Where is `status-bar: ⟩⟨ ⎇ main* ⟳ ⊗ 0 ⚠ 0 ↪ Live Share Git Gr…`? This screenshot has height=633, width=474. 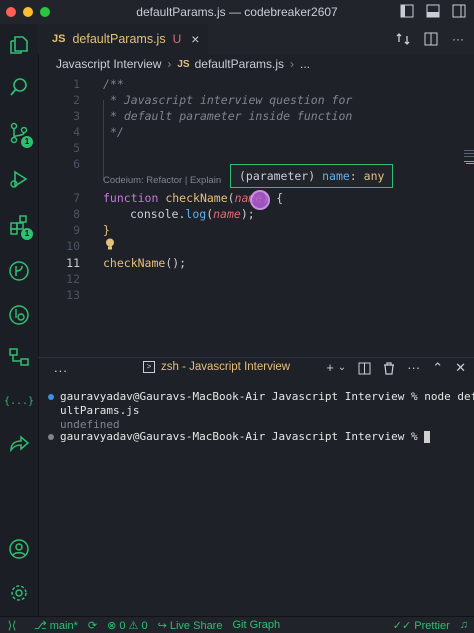
status-bar: ⟩⟨ ⎇ main* ⟳ ⊗ 0 ⚠ 0 ↪ Live Share Git Gr… is located at coordinates (237, 624).